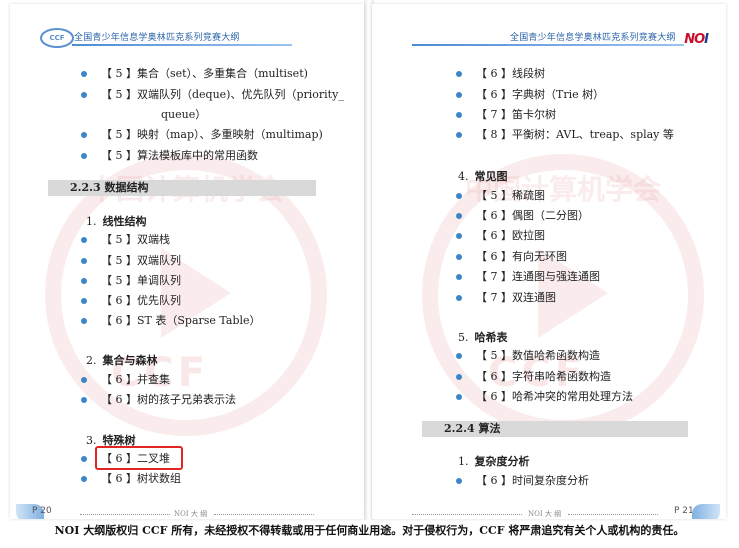 This screenshot has height=548, width=739. I want to click on right-header-title: 全国青少年信息学奥林匹克系列竞赛大纲, so click(593, 38).